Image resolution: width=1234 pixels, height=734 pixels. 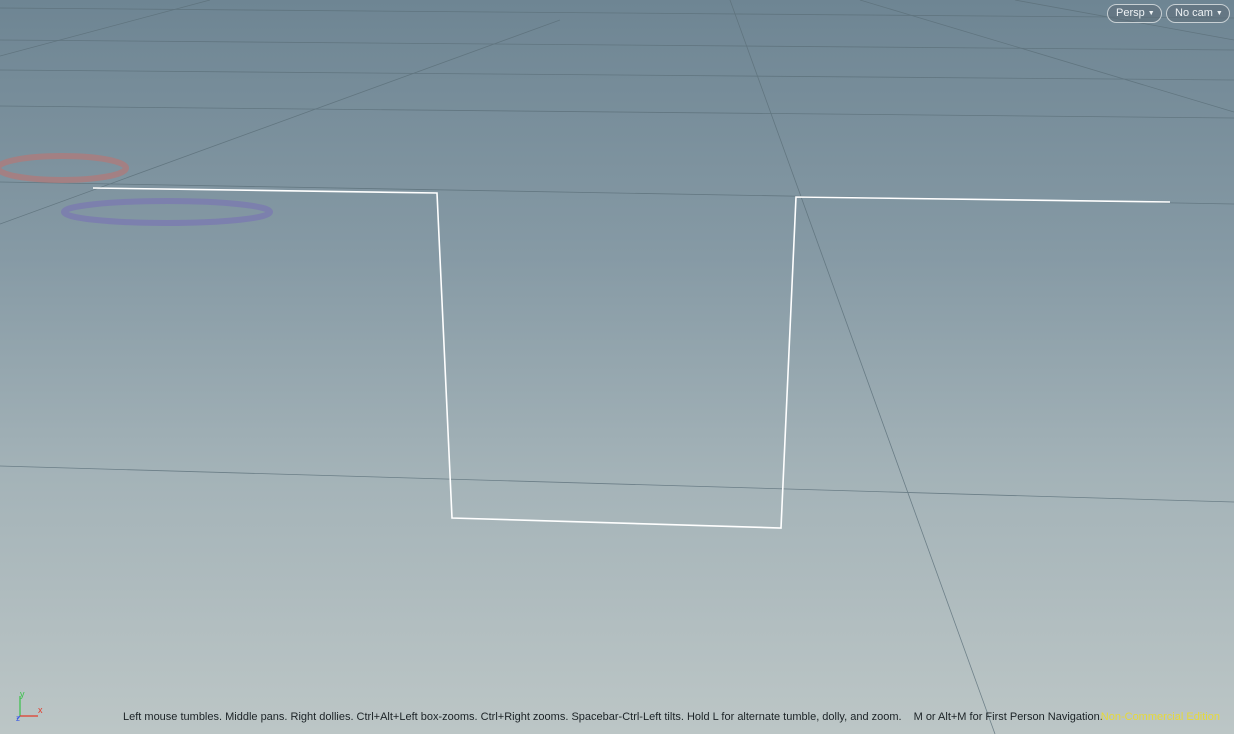 I want to click on first-person-help: M or Alt+M for First Person Navigation., so click(x=1008, y=717).